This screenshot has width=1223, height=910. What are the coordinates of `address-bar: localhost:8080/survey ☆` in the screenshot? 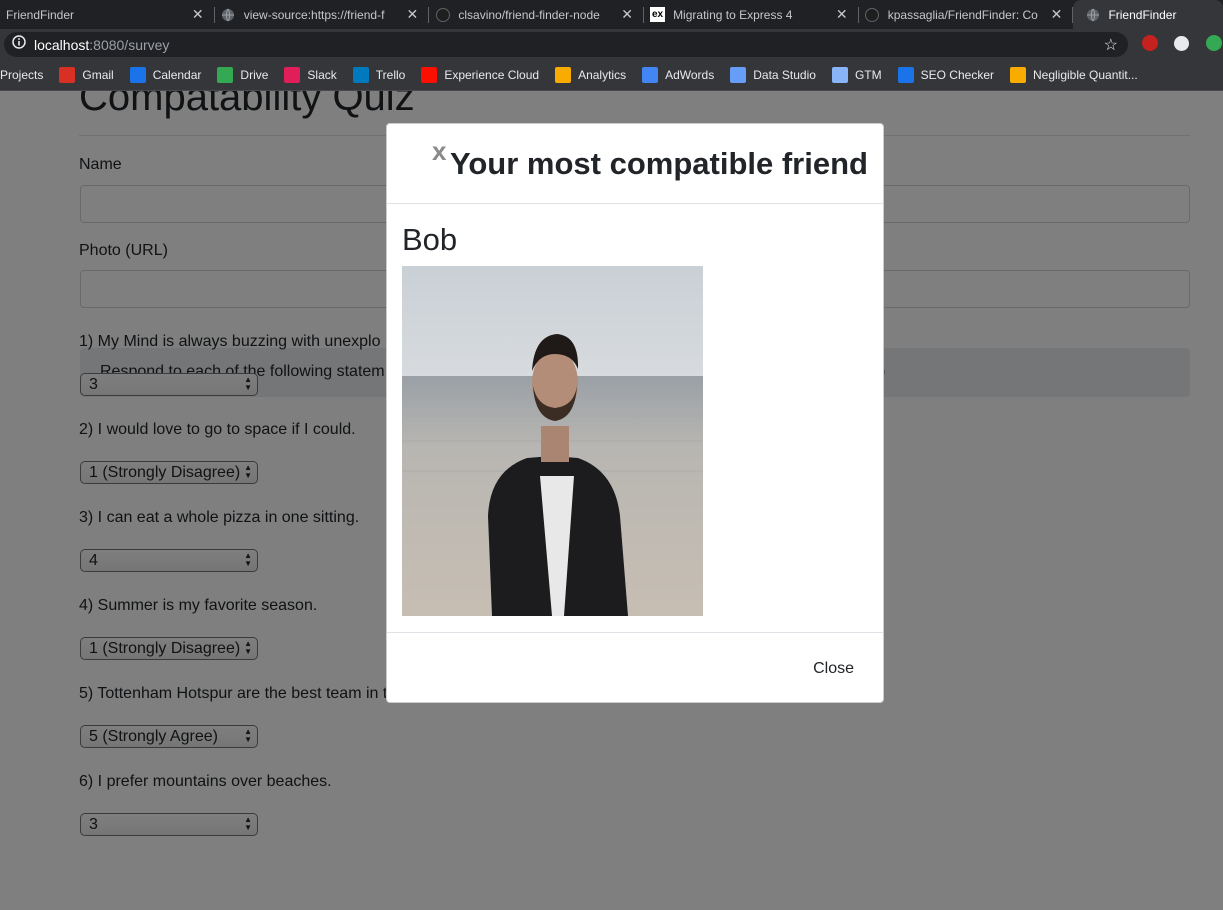 It's located at (611, 44).